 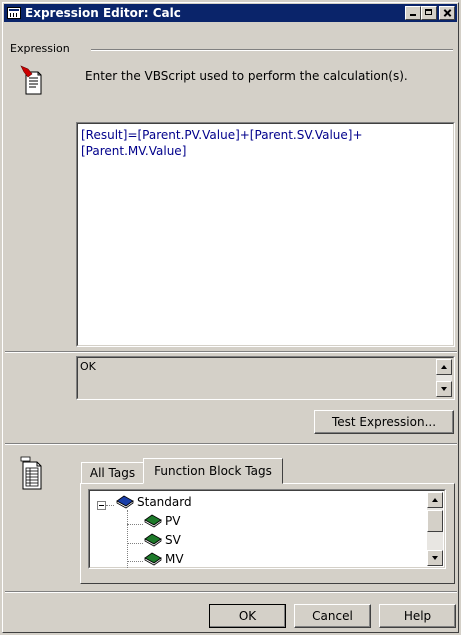 I want to click on help-button: Help, so click(x=417, y=616).